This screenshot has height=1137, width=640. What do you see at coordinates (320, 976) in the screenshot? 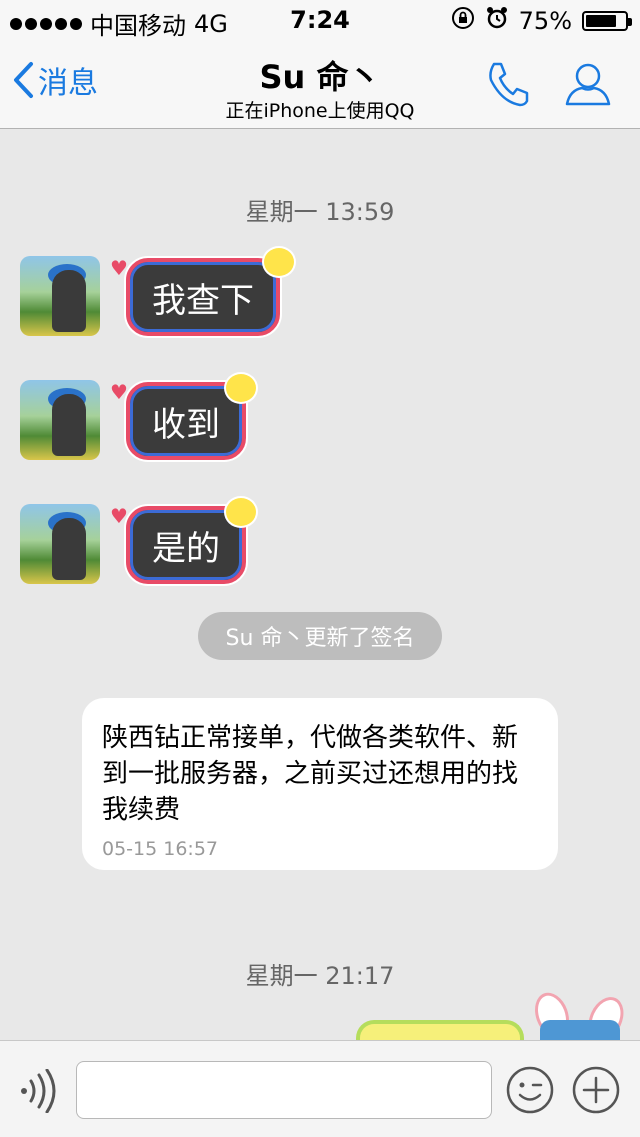
I see `timestamp-divider: 星期一 21:17` at bounding box center [320, 976].